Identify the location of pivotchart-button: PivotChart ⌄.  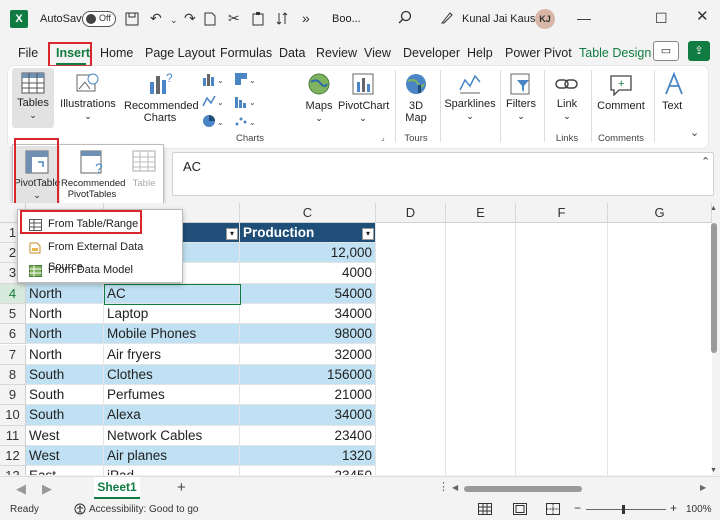
(363, 96).